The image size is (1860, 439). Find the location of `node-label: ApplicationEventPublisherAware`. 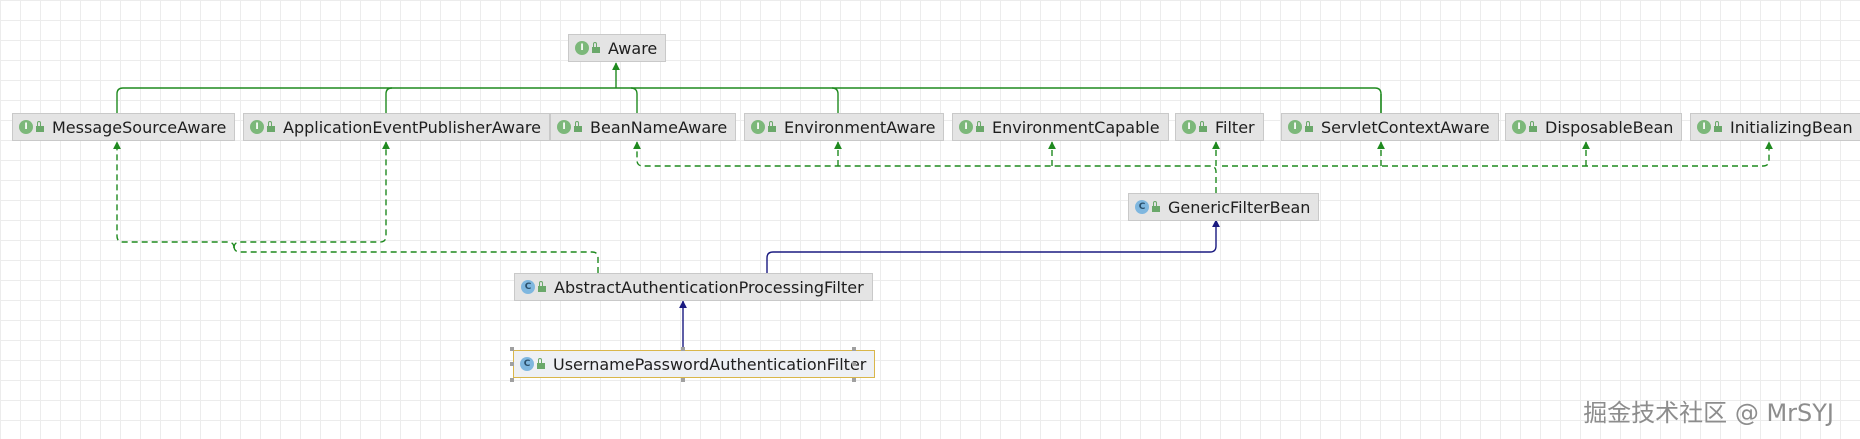

node-label: ApplicationEventPublisherAware is located at coordinates (412, 127).